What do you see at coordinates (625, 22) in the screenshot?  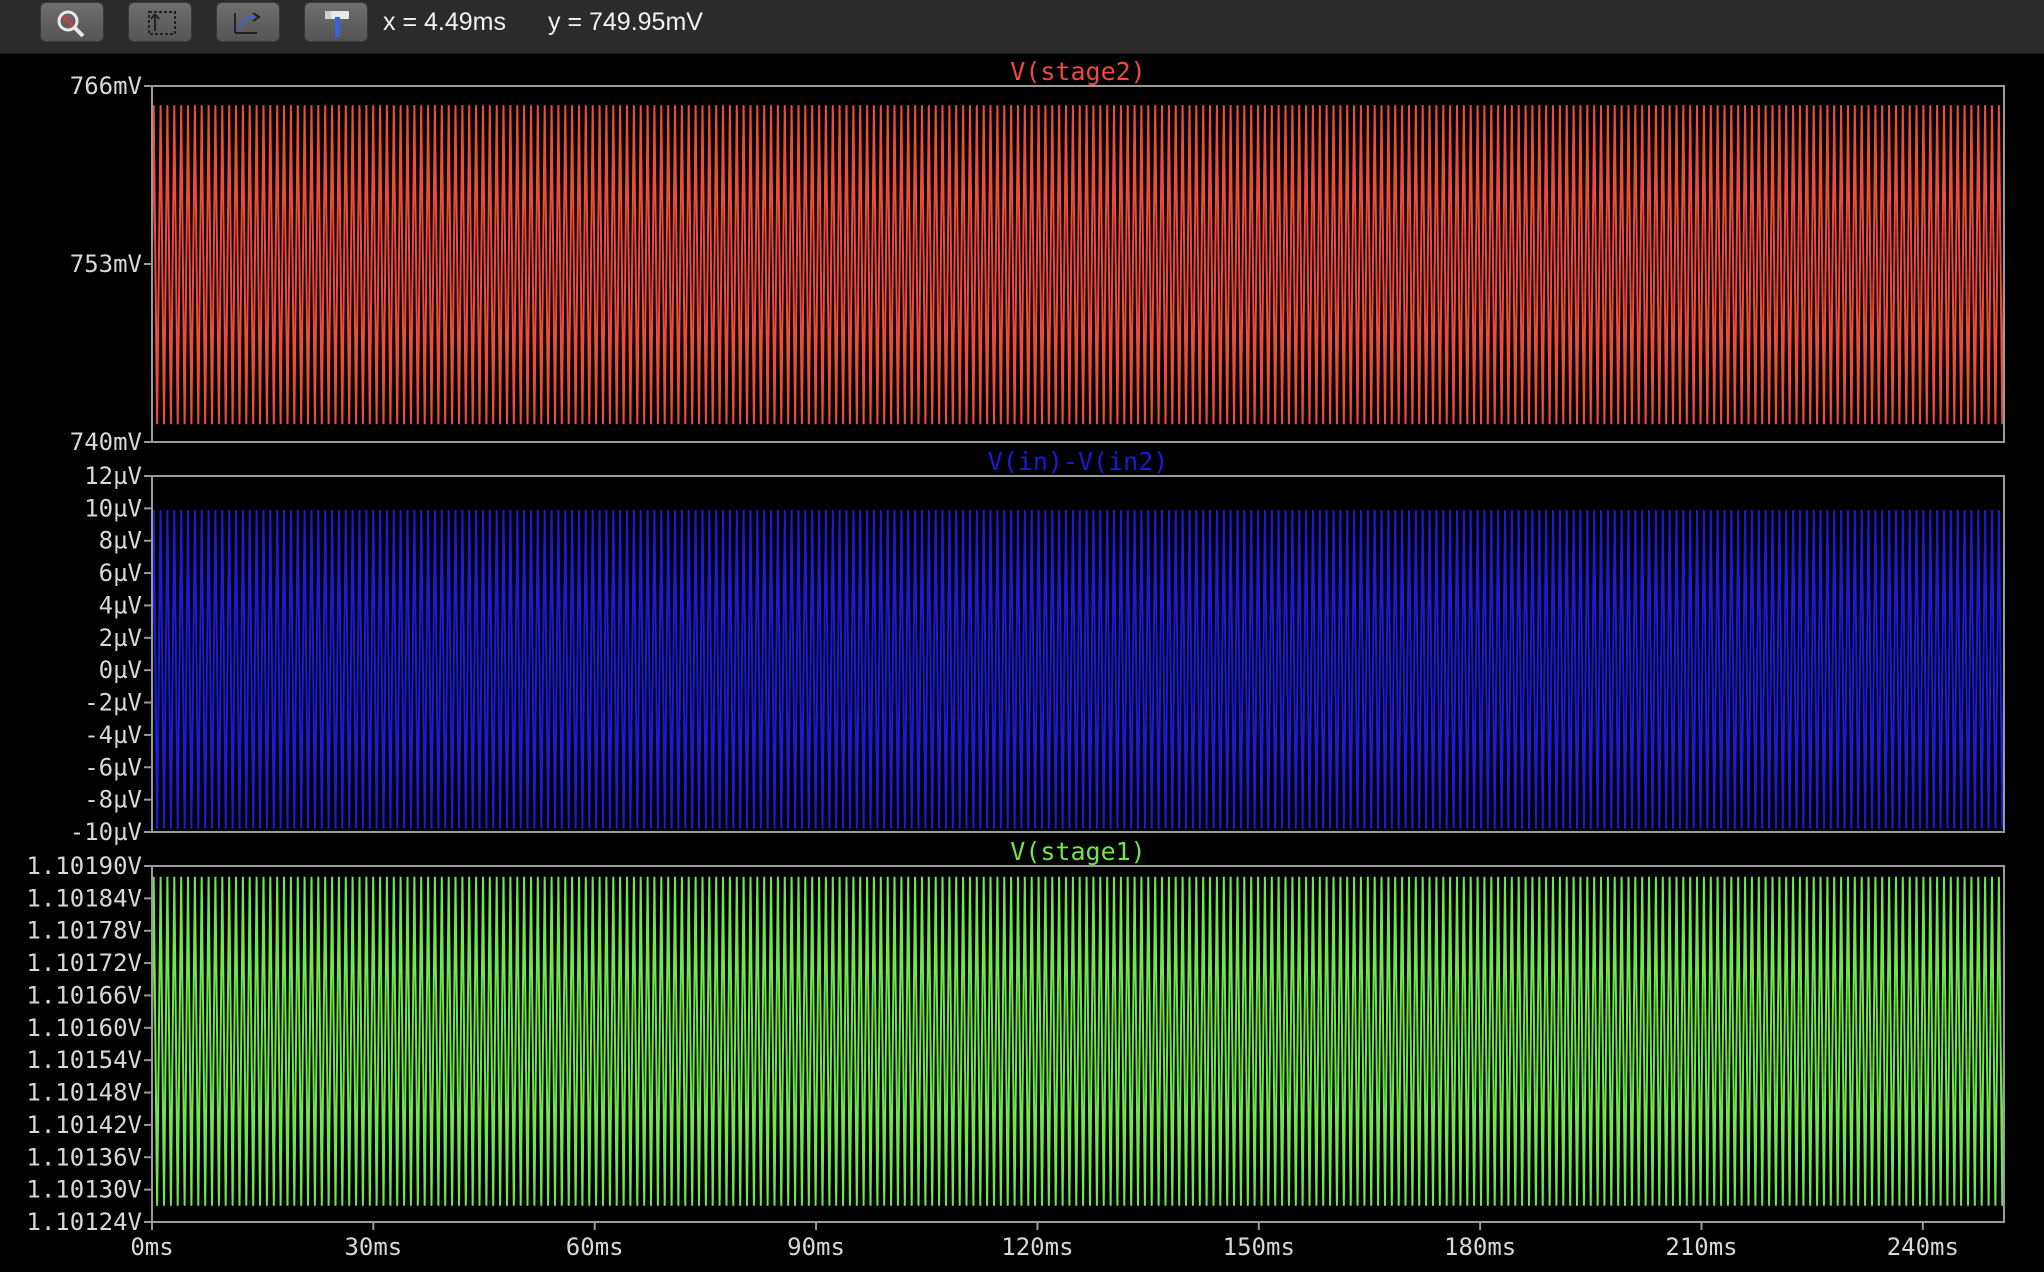 I see `cursor-y-readout: y = 749.95mV` at bounding box center [625, 22].